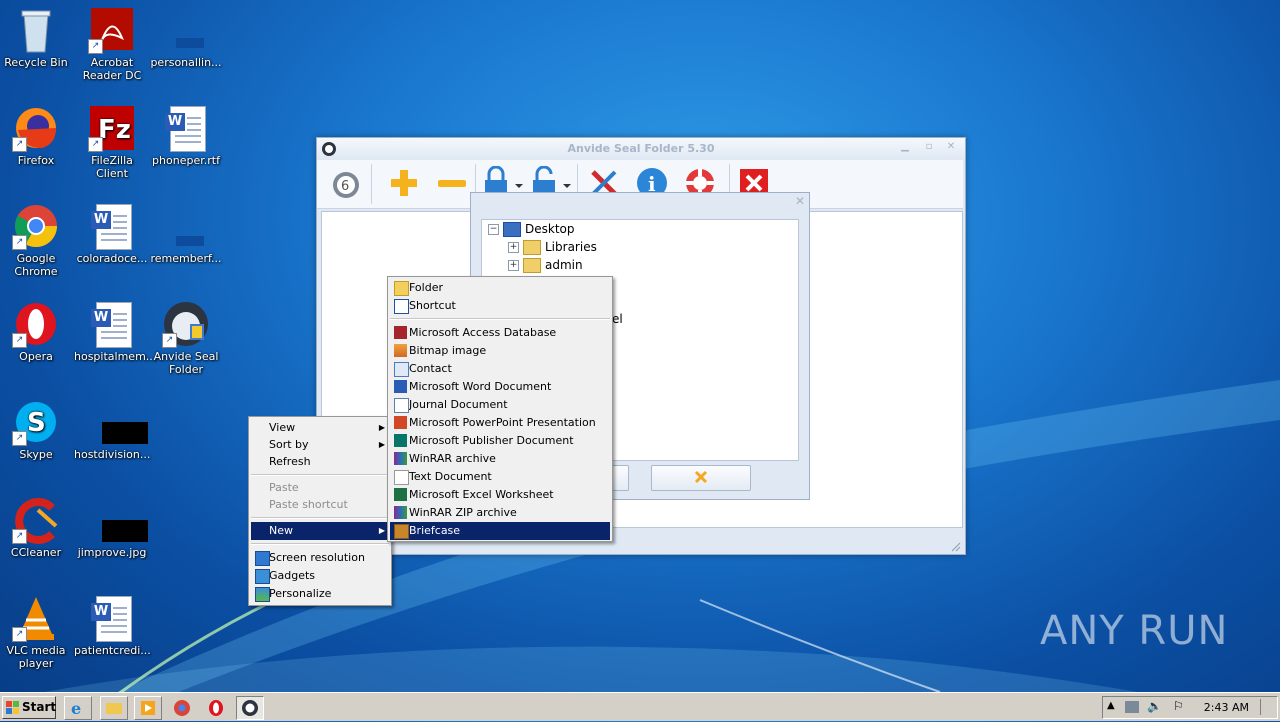 This screenshot has width=1280, height=722. Describe the element at coordinates (564, 265) in the screenshot. I see `tree-item-label: admin` at that location.